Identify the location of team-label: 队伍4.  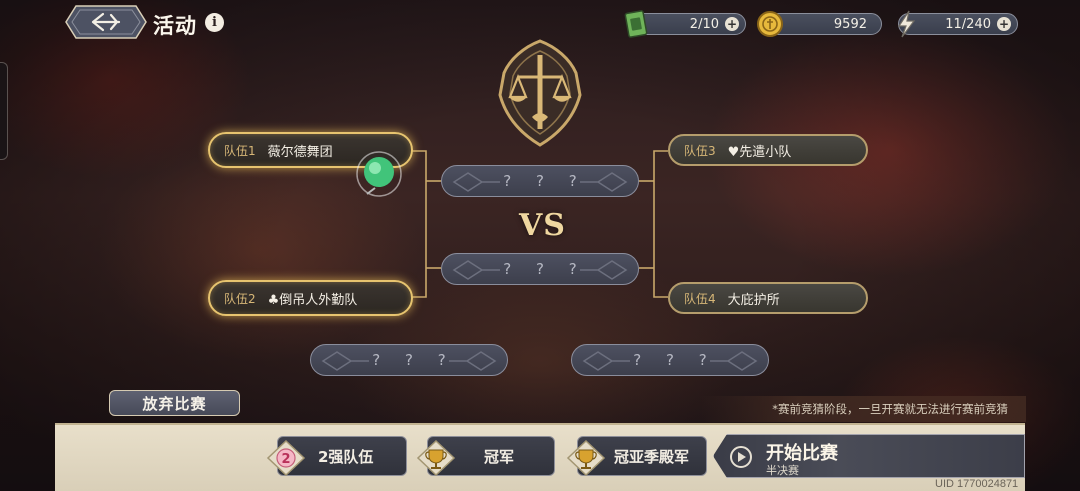
(700, 298).